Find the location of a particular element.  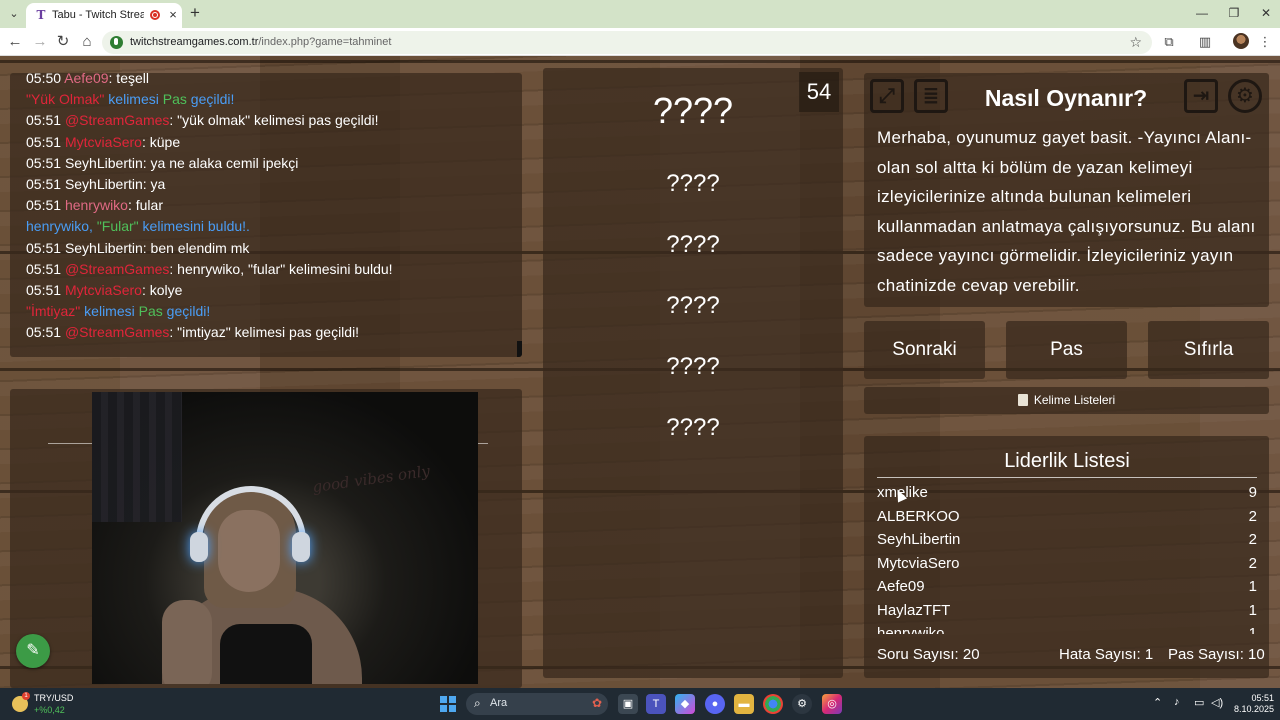

task-view-icon: ▣ is located at coordinates (628, 704).